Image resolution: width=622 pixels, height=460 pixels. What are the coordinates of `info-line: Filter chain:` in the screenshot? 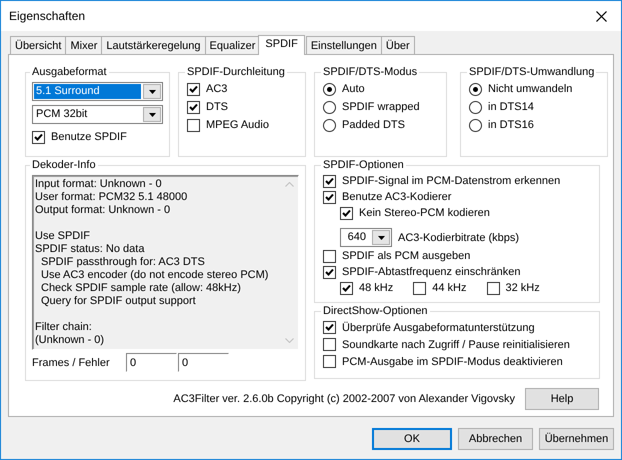 It's located at (64, 327).